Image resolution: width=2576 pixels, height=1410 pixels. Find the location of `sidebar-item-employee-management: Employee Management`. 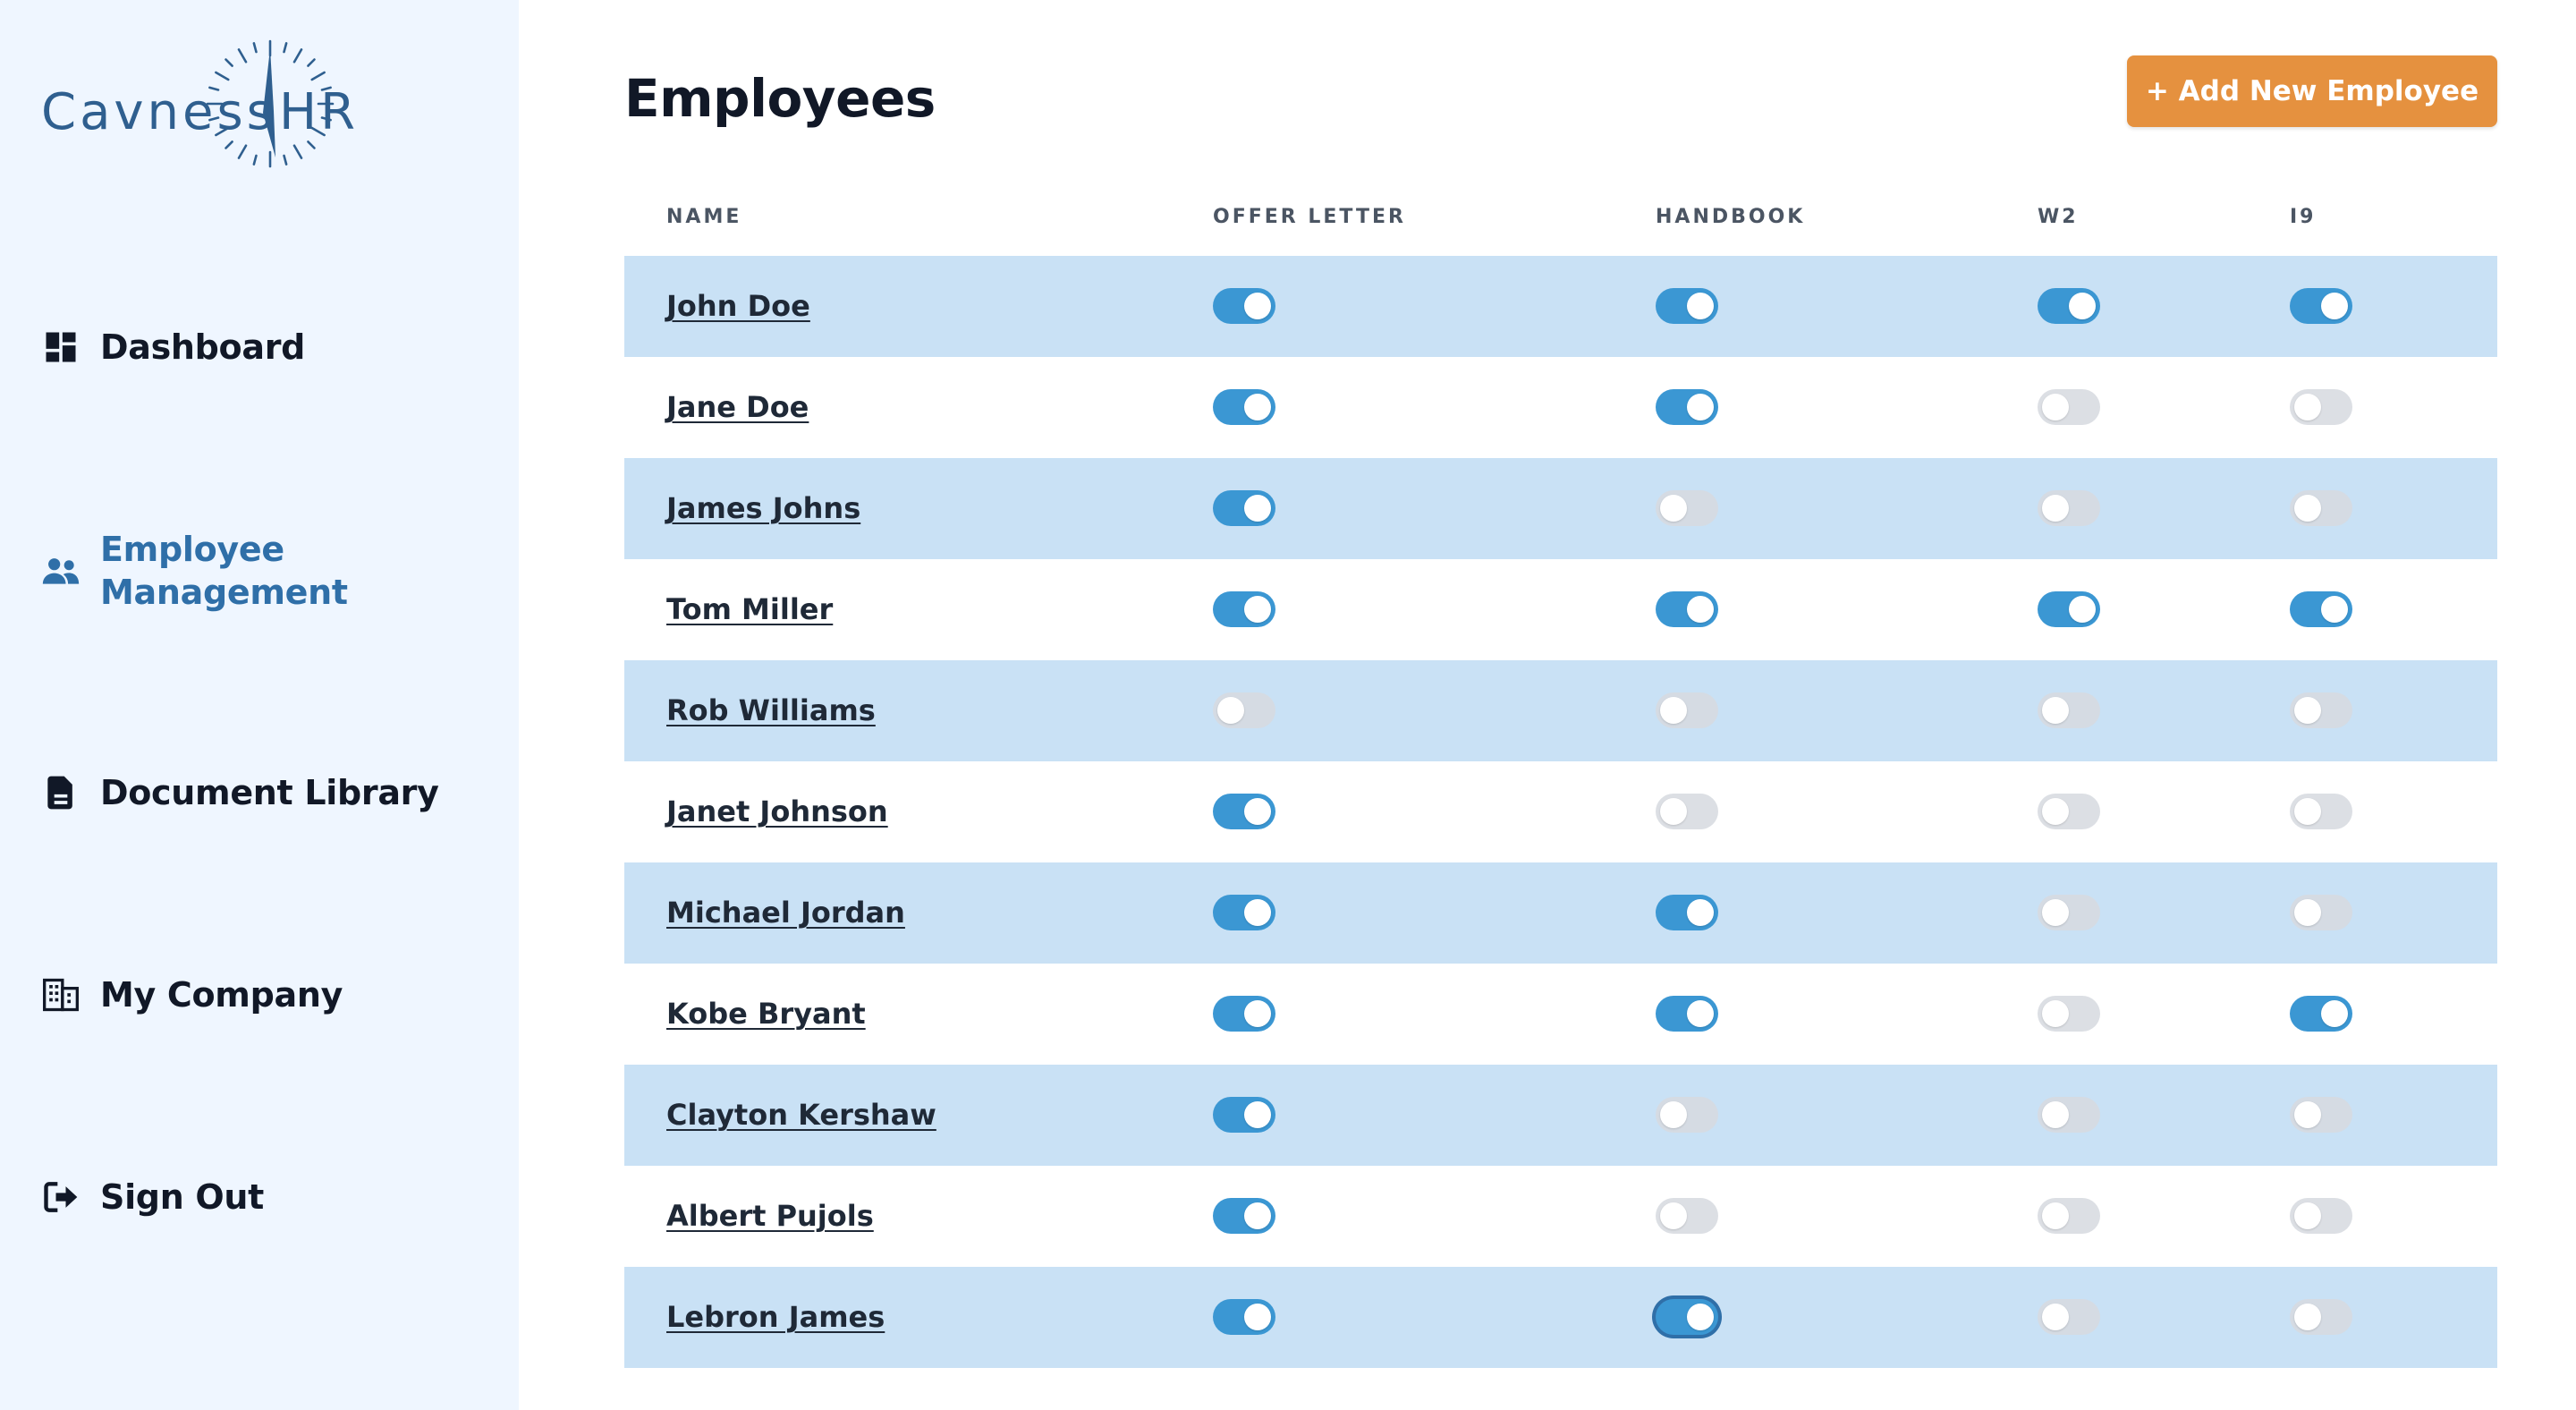

sidebar-item-employee-management: Employee Management is located at coordinates (212, 571).